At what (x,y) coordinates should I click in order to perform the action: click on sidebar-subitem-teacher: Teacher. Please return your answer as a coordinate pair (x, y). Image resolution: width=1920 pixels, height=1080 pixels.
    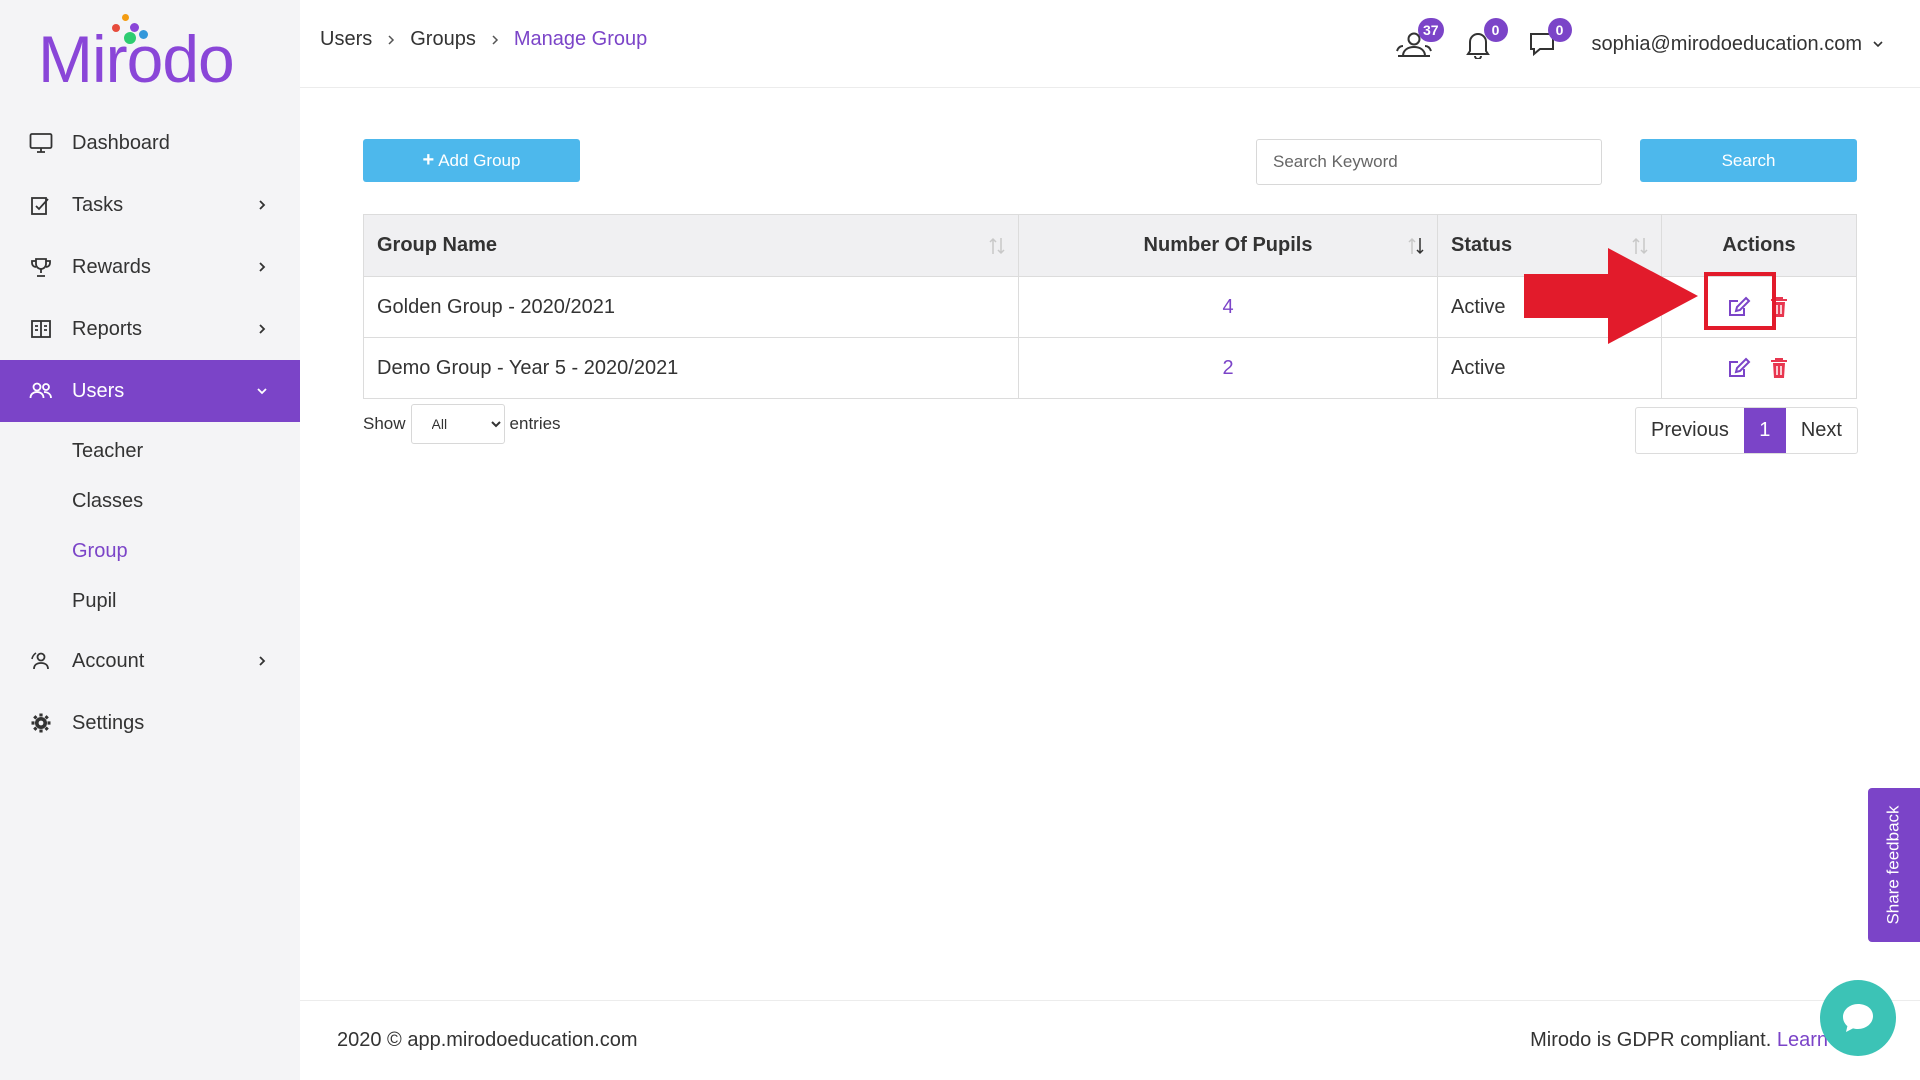
    Looking at the image, I should click on (150, 451).